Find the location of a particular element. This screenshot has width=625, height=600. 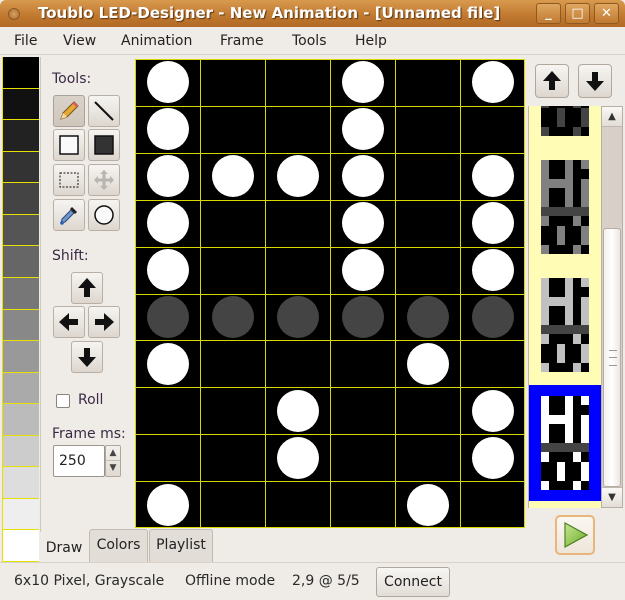

frame-up-button is located at coordinates (552, 81).